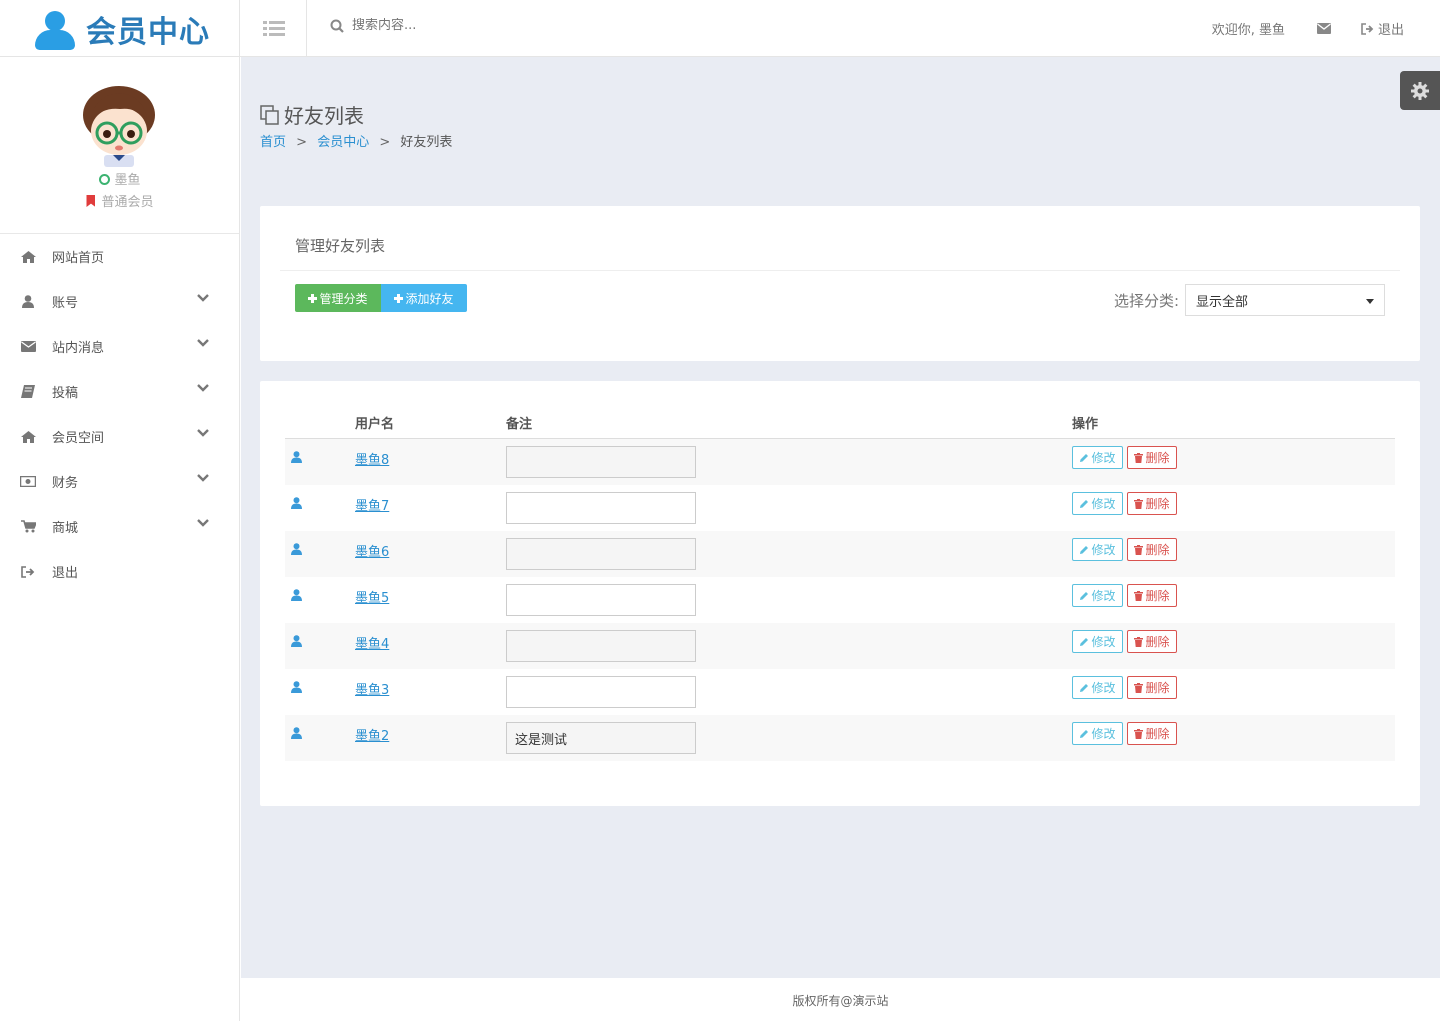  Describe the element at coordinates (338, 298) in the screenshot. I see `manage-category-button: 管理分类` at that location.